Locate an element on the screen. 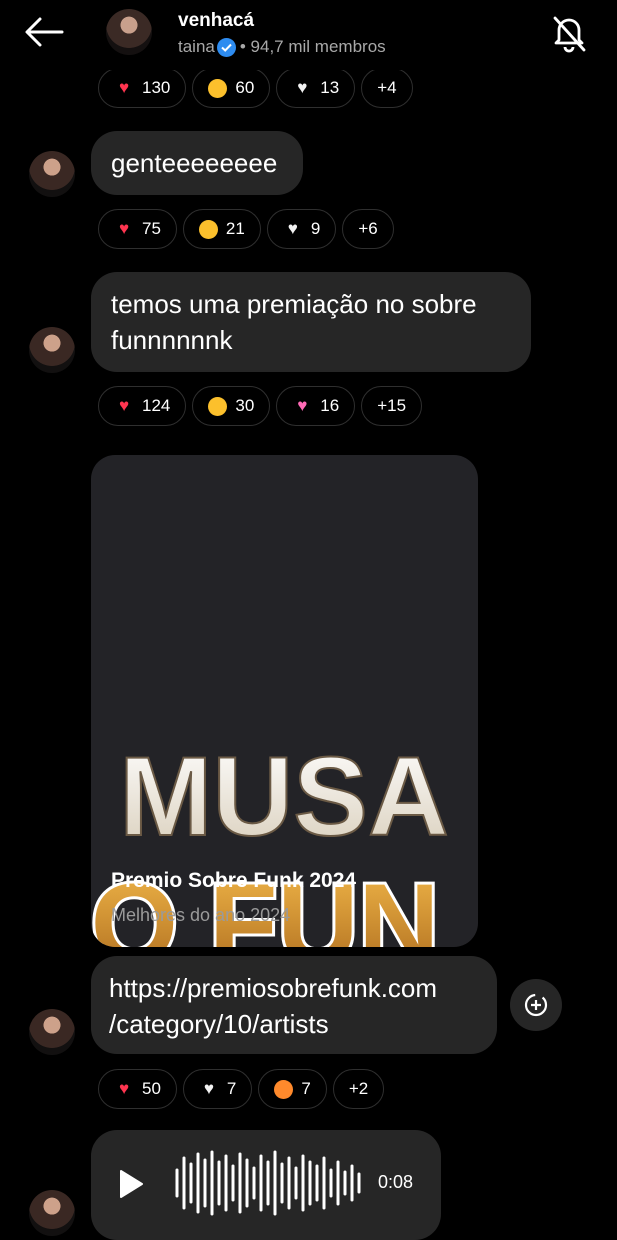  back-arrow-icon is located at coordinates (44, 32).